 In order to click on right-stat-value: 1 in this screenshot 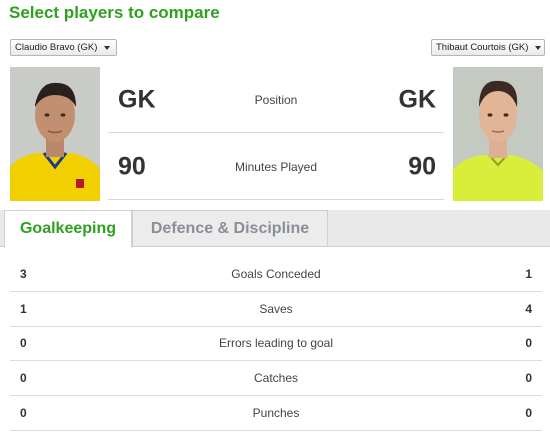, I will do `click(528, 273)`.